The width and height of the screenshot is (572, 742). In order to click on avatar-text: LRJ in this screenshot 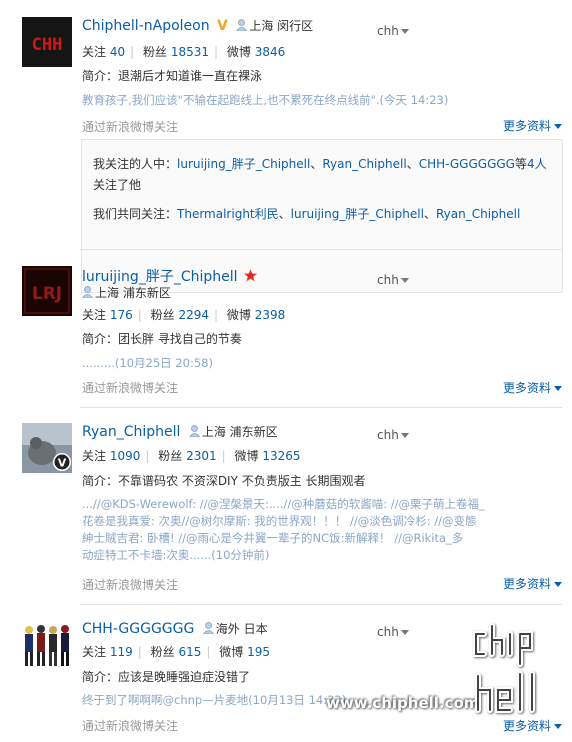, I will do `click(47, 294)`.